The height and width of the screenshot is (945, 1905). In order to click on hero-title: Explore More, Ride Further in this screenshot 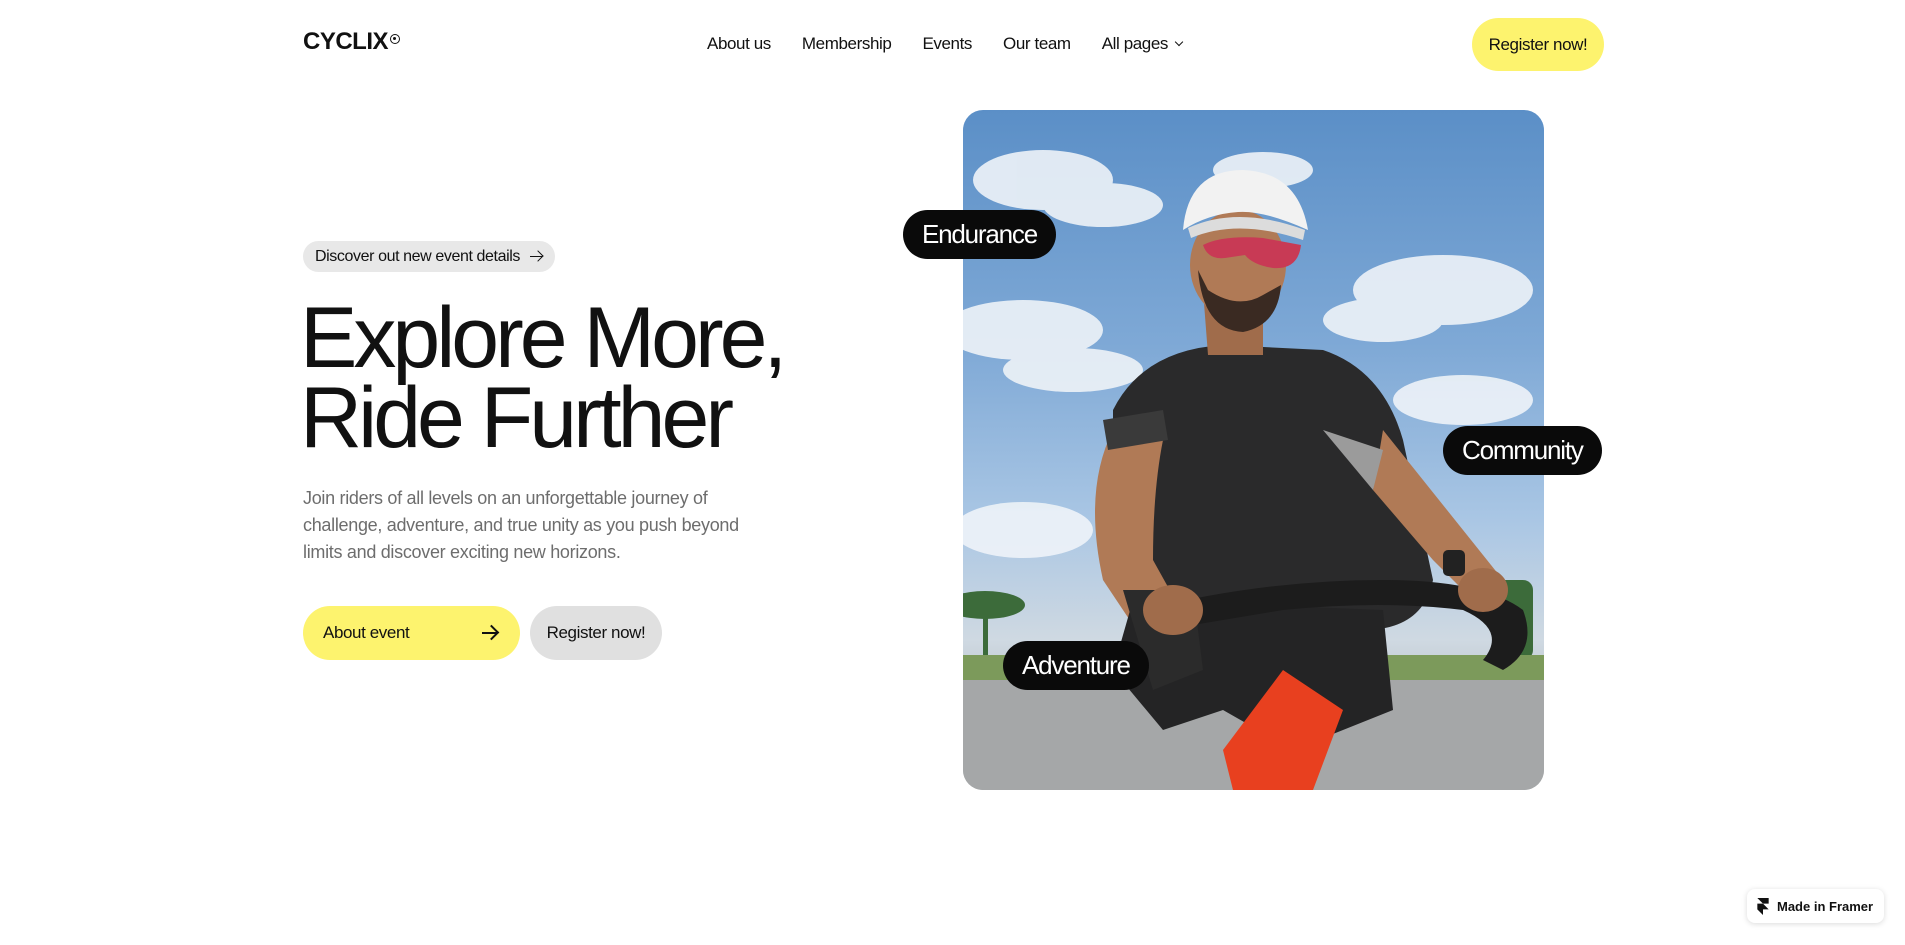, I will do `click(543, 378)`.